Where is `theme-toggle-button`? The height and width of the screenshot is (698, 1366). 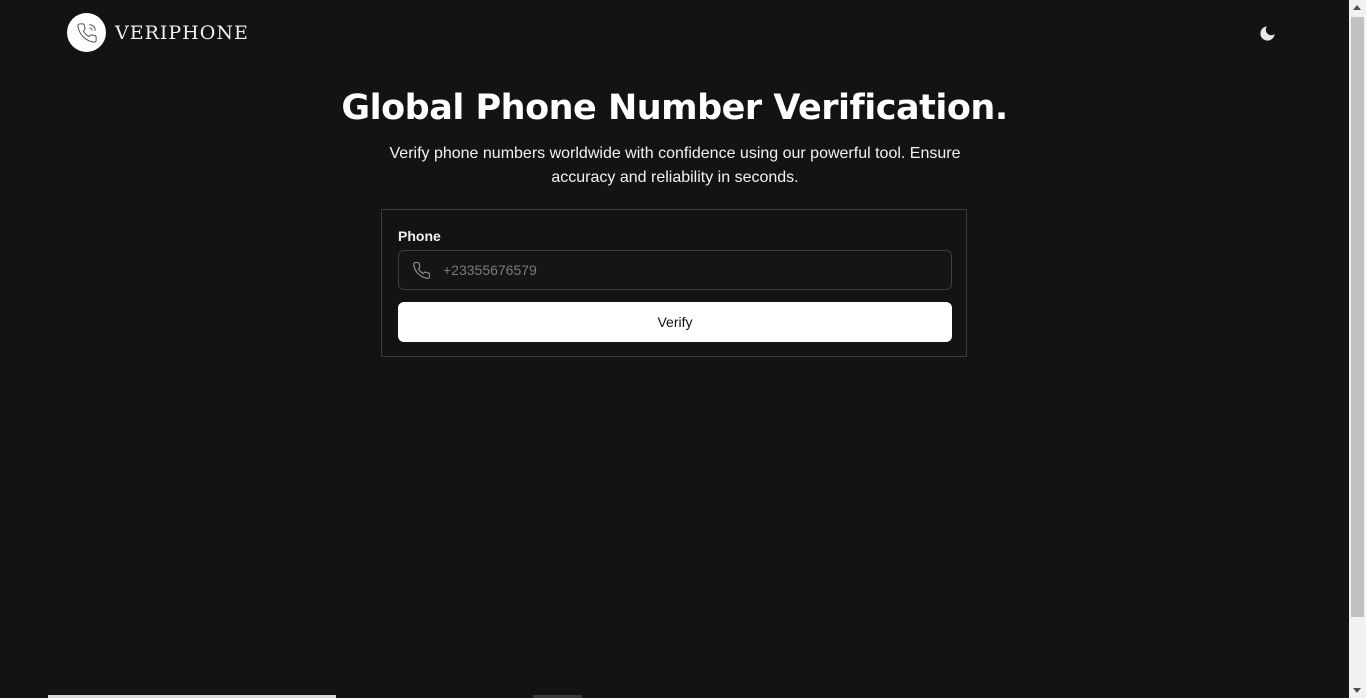 theme-toggle-button is located at coordinates (1267, 33).